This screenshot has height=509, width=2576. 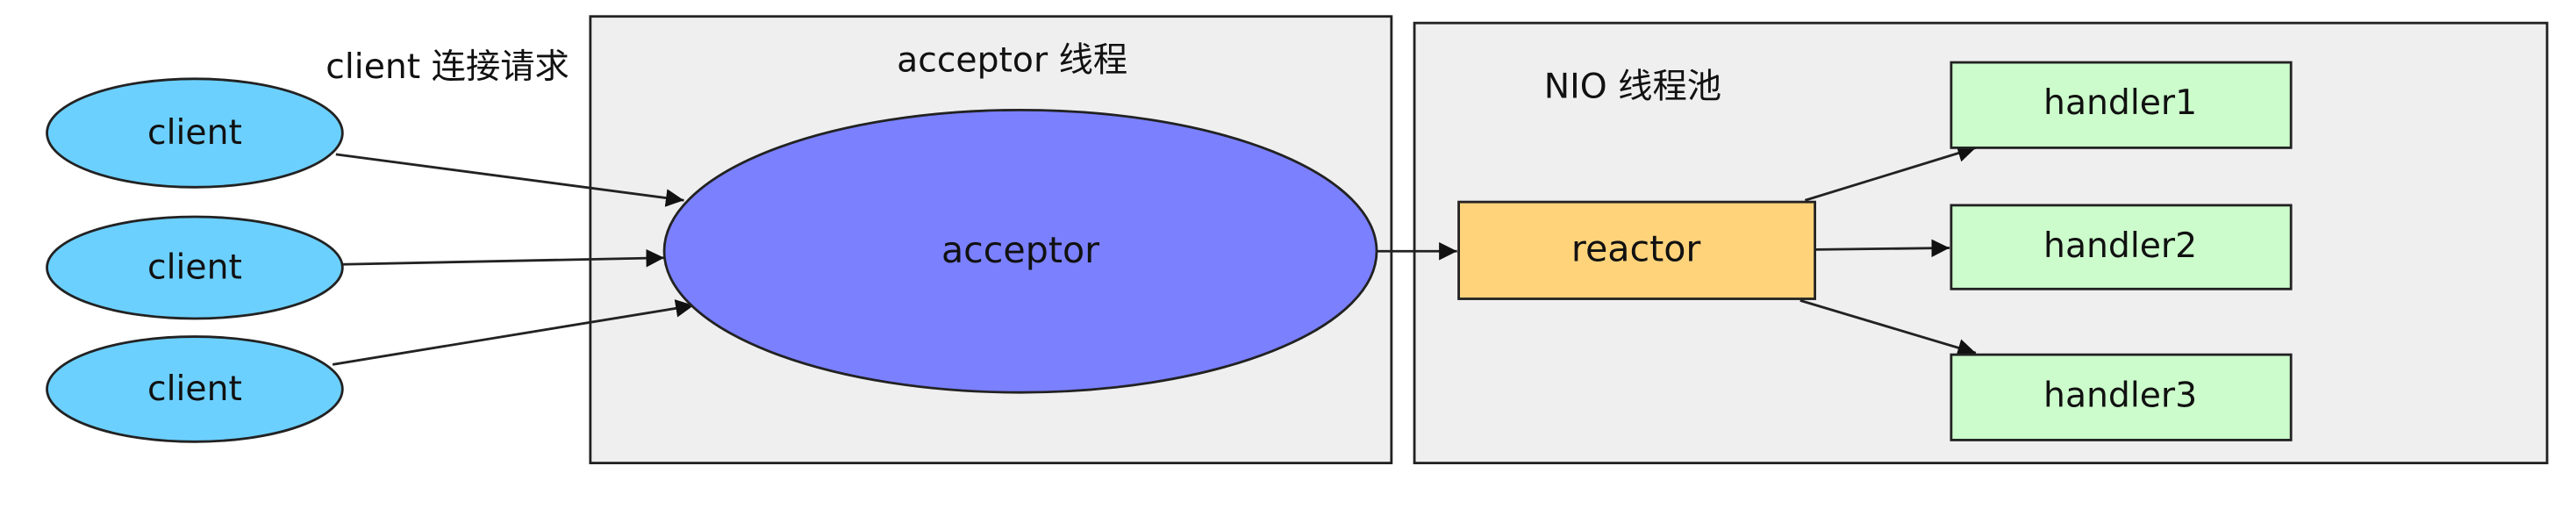 I want to click on reactor-node: reactor, so click(x=1636, y=250).